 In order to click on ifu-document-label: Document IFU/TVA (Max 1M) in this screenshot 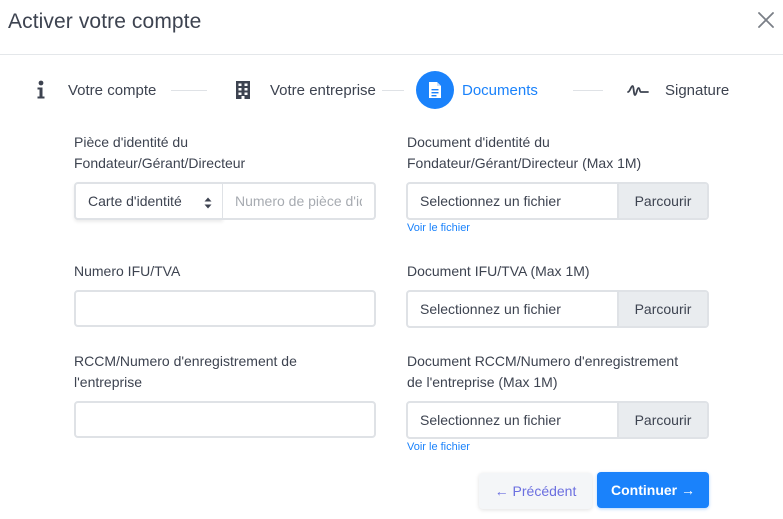, I will do `click(498, 271)`.